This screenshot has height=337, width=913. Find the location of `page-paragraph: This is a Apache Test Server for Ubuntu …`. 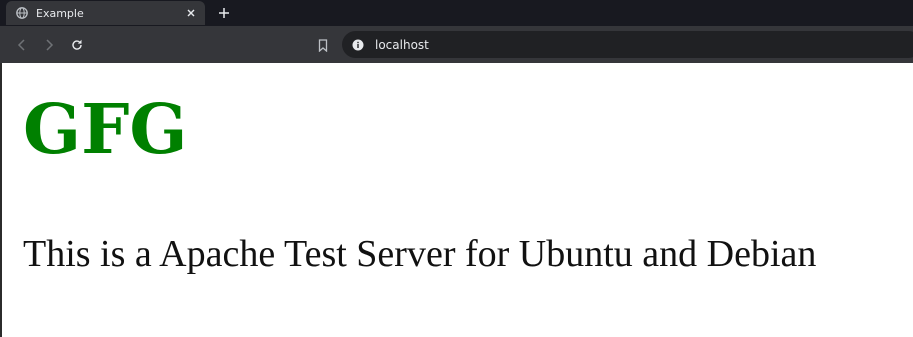

page-paragraph: This is a Apache Test Server for Ubuntu … is located at coordinates (420, 254).